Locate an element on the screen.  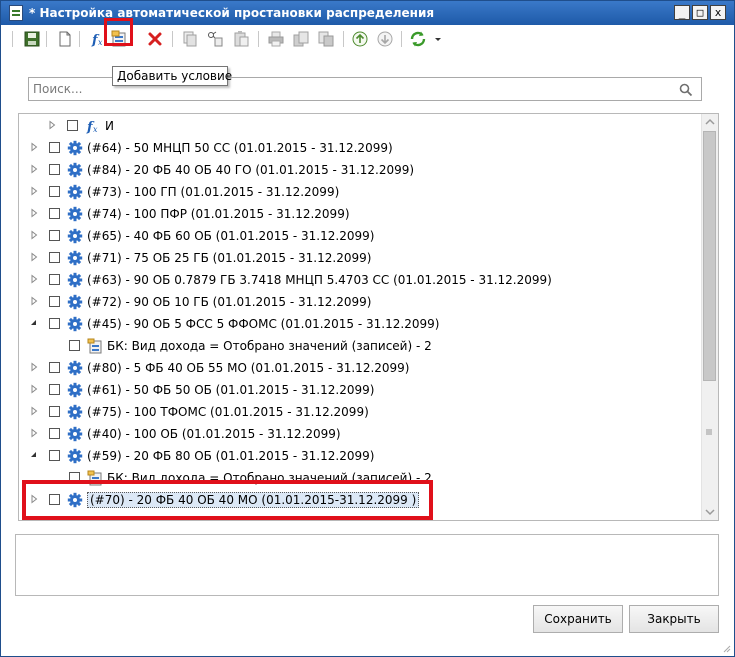
save-icon is located at coordinates (32, 39).